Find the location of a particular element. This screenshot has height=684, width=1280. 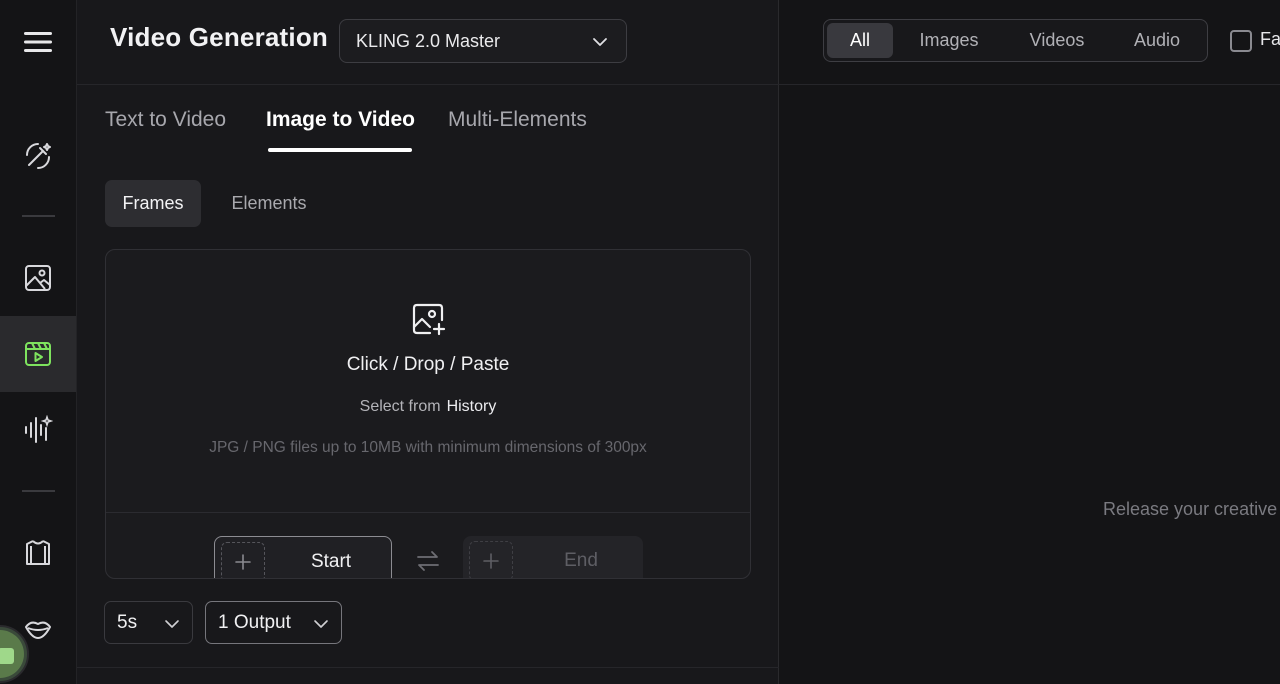

page-title: Video Generation is located at coordinates (219, 37).